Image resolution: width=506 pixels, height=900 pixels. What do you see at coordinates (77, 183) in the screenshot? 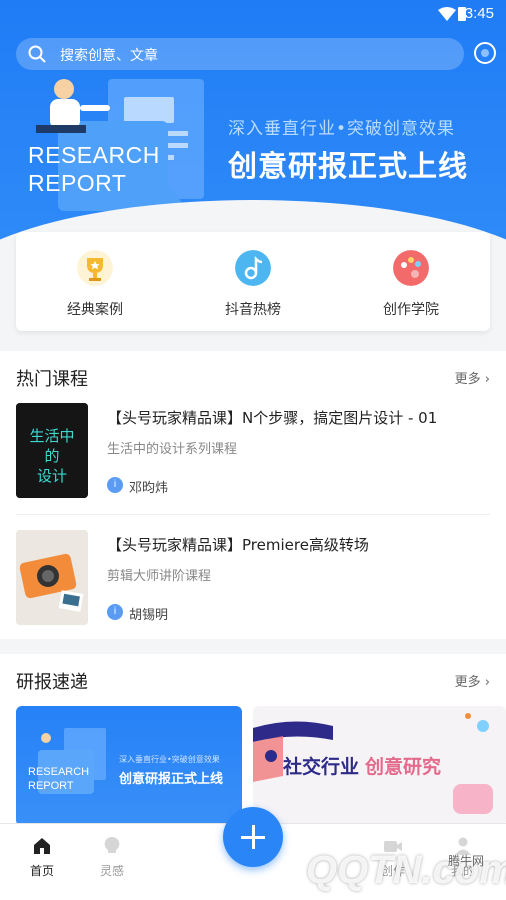
I see `banner-eng-line2: REPORT` at bounding box center [77, 183].